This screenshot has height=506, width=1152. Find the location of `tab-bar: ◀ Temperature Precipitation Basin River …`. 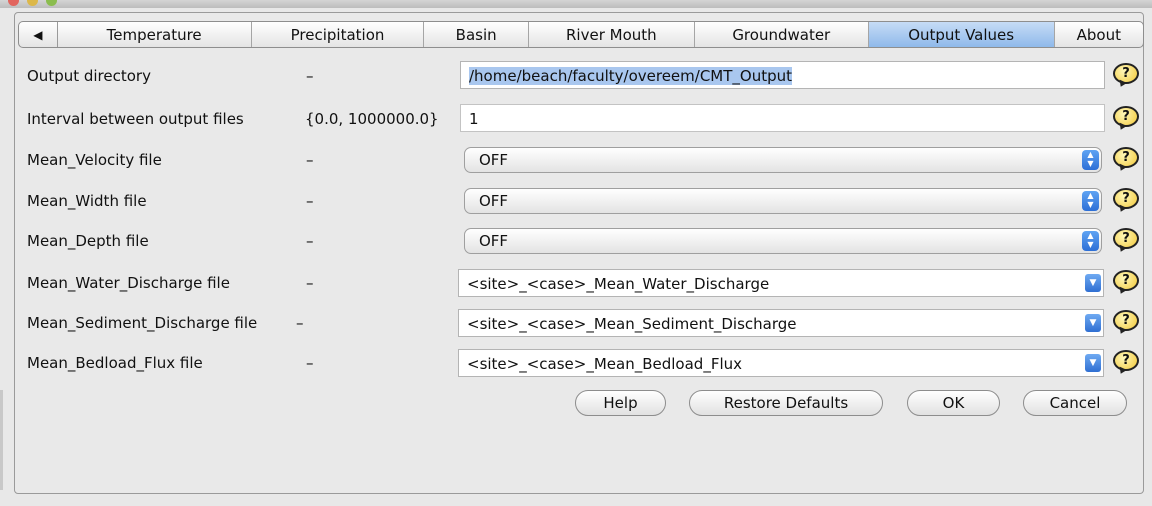

tab-bar: ◀ Temperature Precipitation Basin River … is located at coordinates (581, 34).